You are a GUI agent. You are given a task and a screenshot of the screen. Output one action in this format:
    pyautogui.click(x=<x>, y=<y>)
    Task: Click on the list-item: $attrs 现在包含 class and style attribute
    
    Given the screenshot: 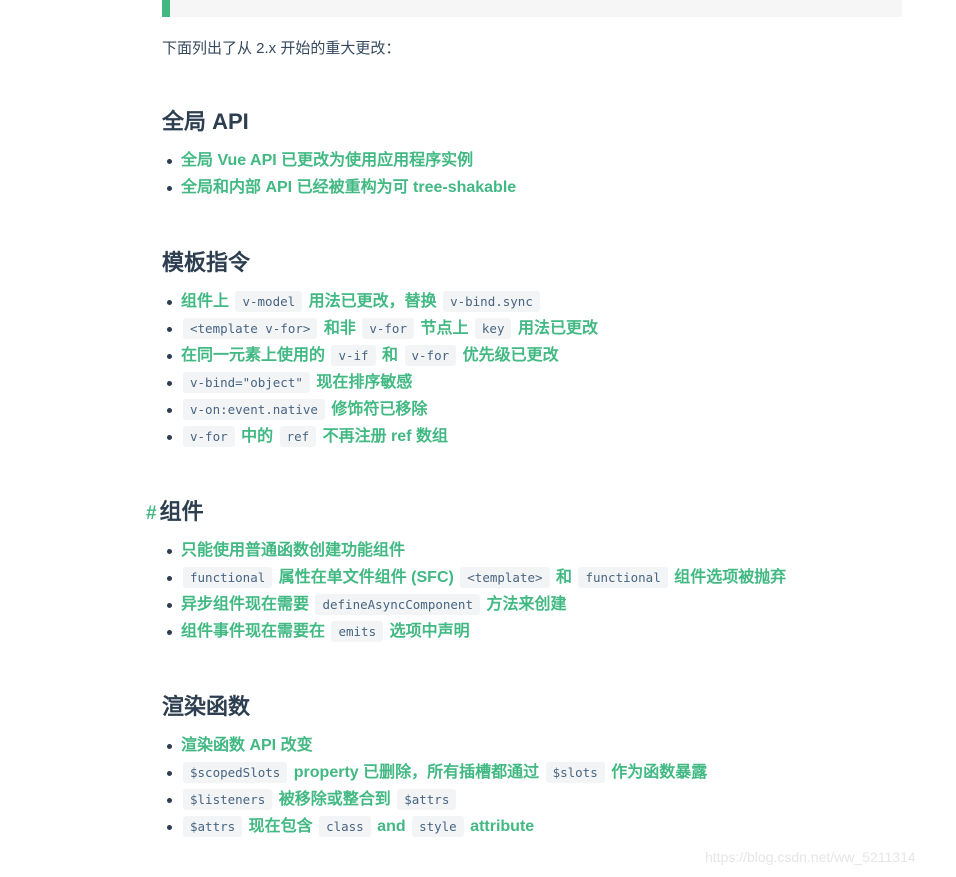 What is the action you would take?
    pyautogui.click(x=436, y=826)
    